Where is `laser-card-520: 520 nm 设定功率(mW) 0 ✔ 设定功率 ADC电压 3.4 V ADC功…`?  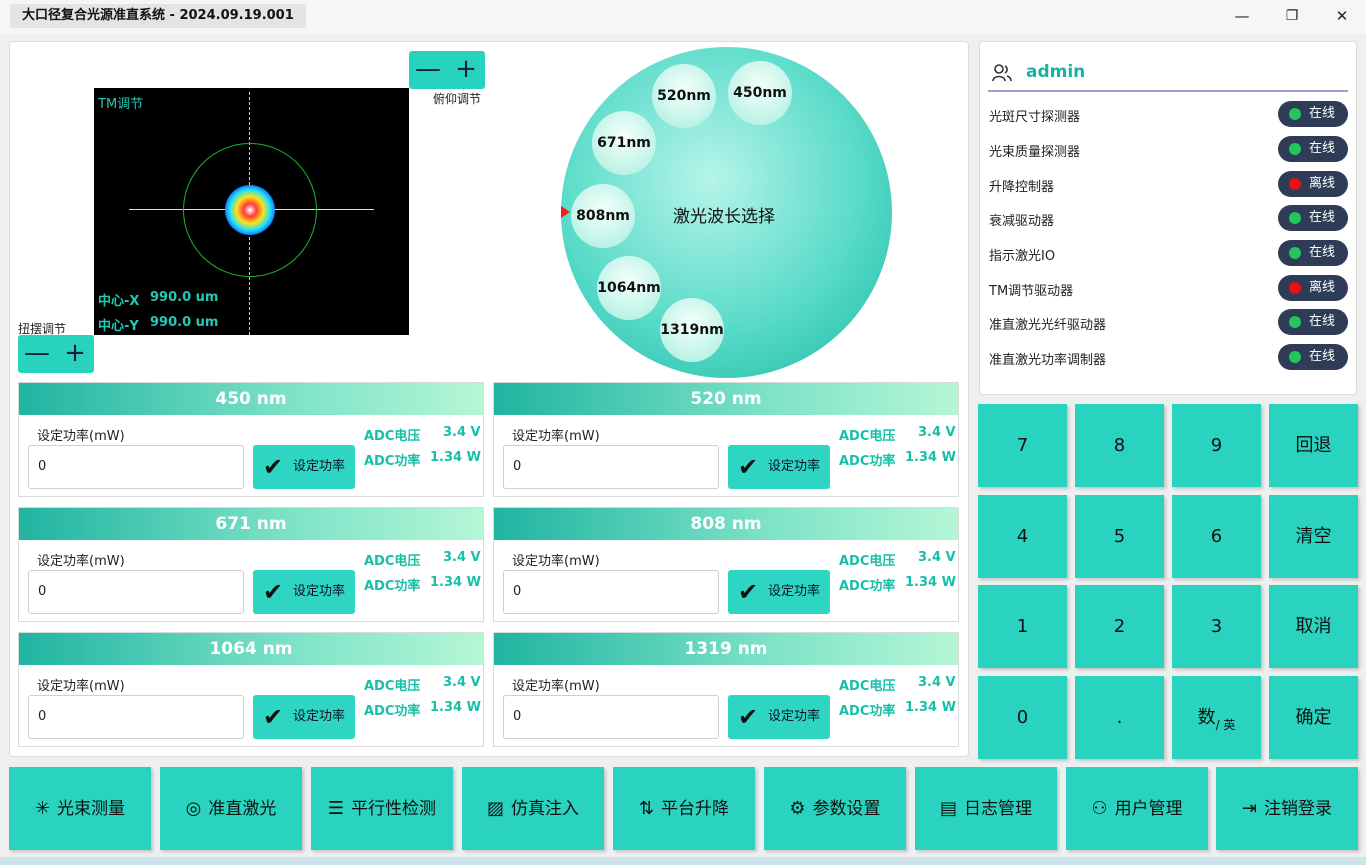 laser-card-520: 520 nm 设定功率(mW) 0 ✔ 设定功率 ADC电压 3.4 V ADC功… is located at coordinates (726, 439).